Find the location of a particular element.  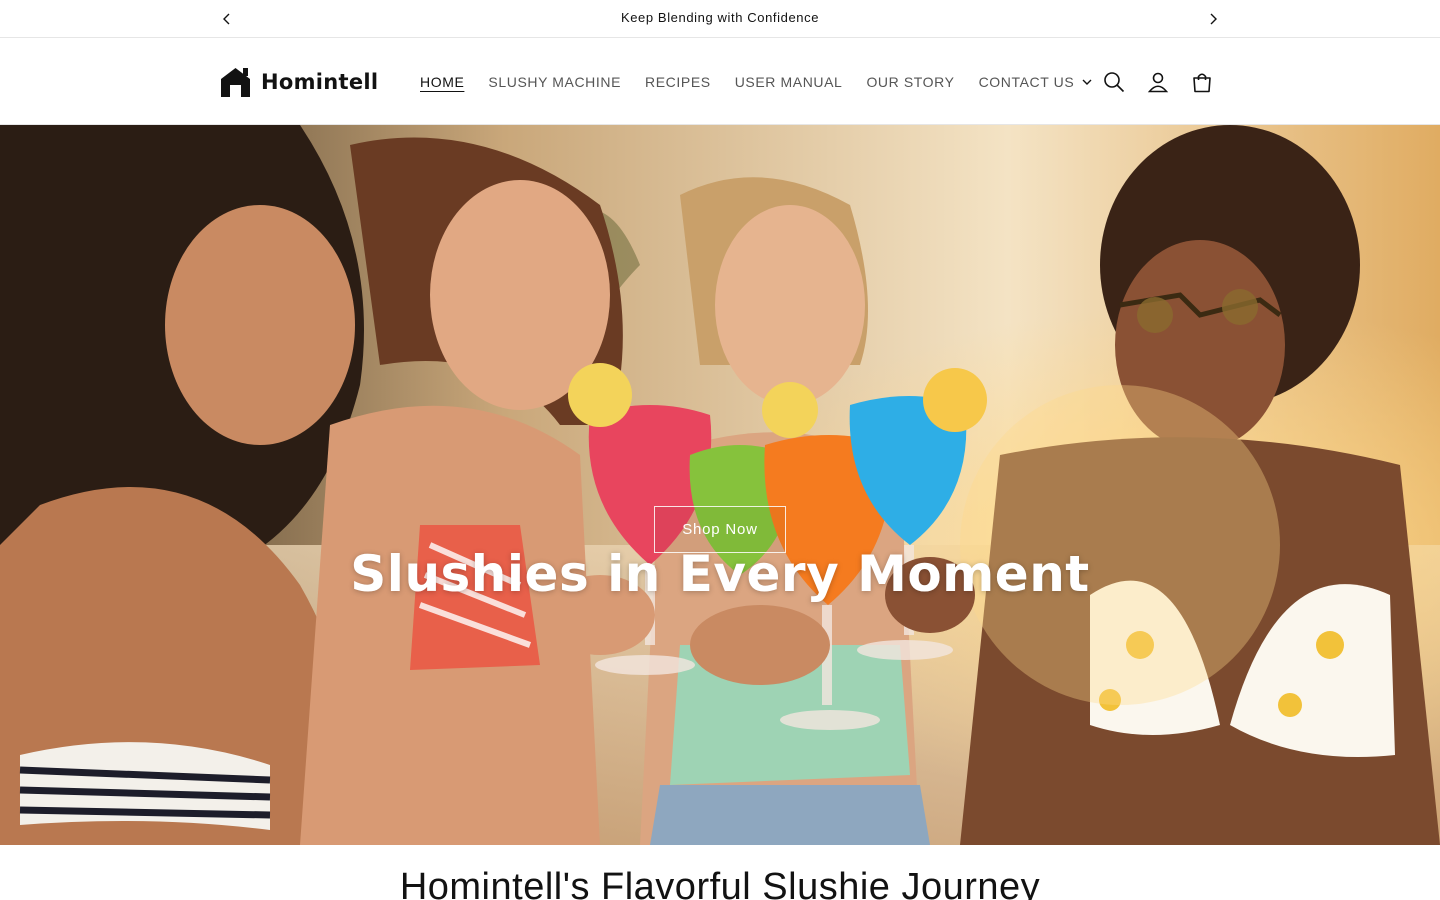

nav-item-home: HOME is located at coordinates (442, 82).